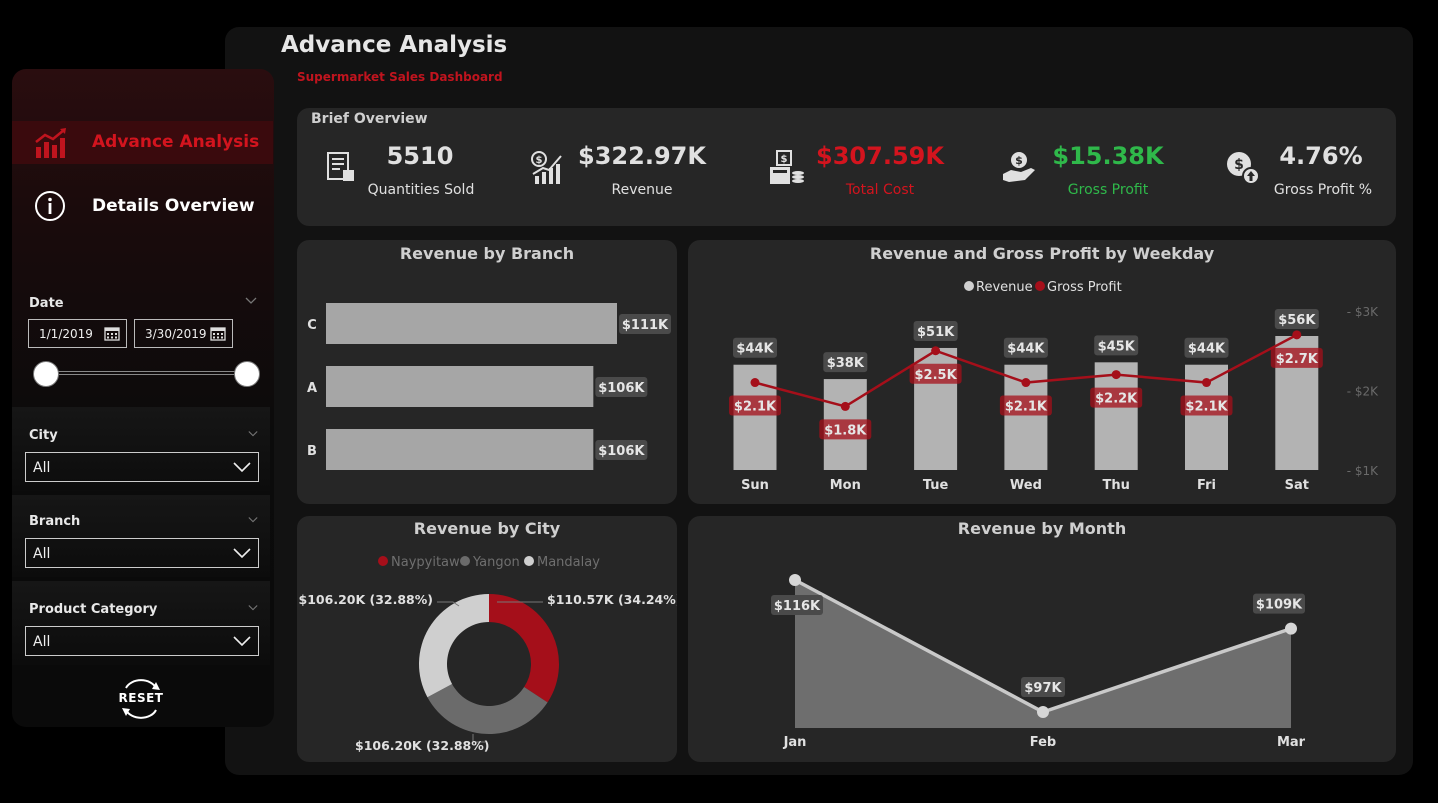  Describe the element at coordinates (755, 485) in the screenshot. I see `weekday-axis-label: Sun` at that location.